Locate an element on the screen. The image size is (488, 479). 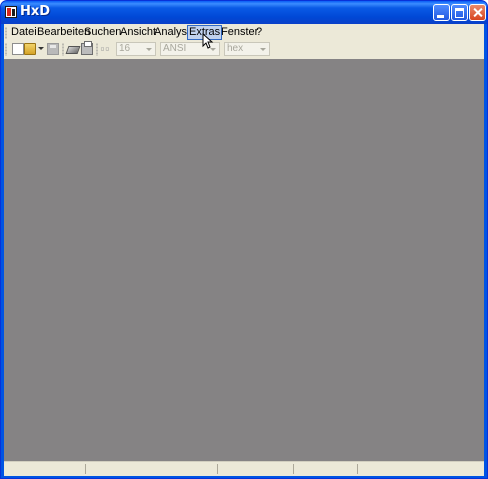
menu-suchen: Suchen is located at coordinates (102, 32).